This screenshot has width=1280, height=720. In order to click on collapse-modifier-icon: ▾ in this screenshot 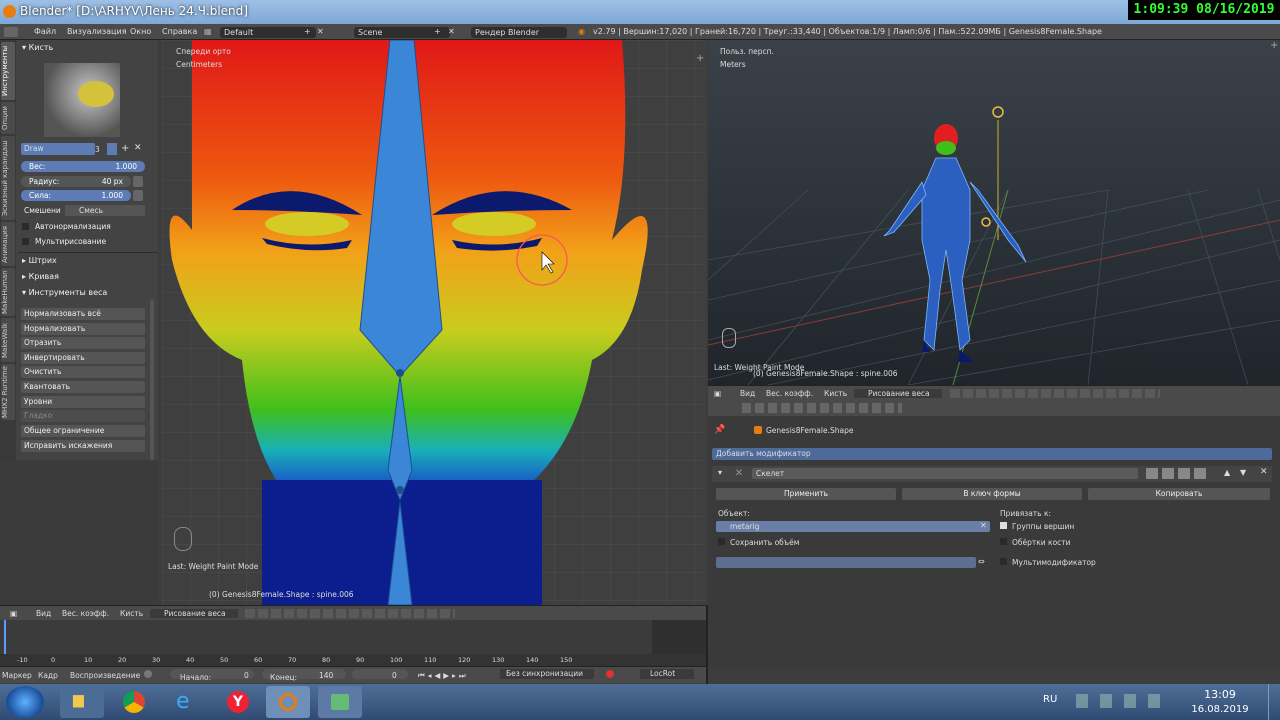, I will do `click(720, 472)`.